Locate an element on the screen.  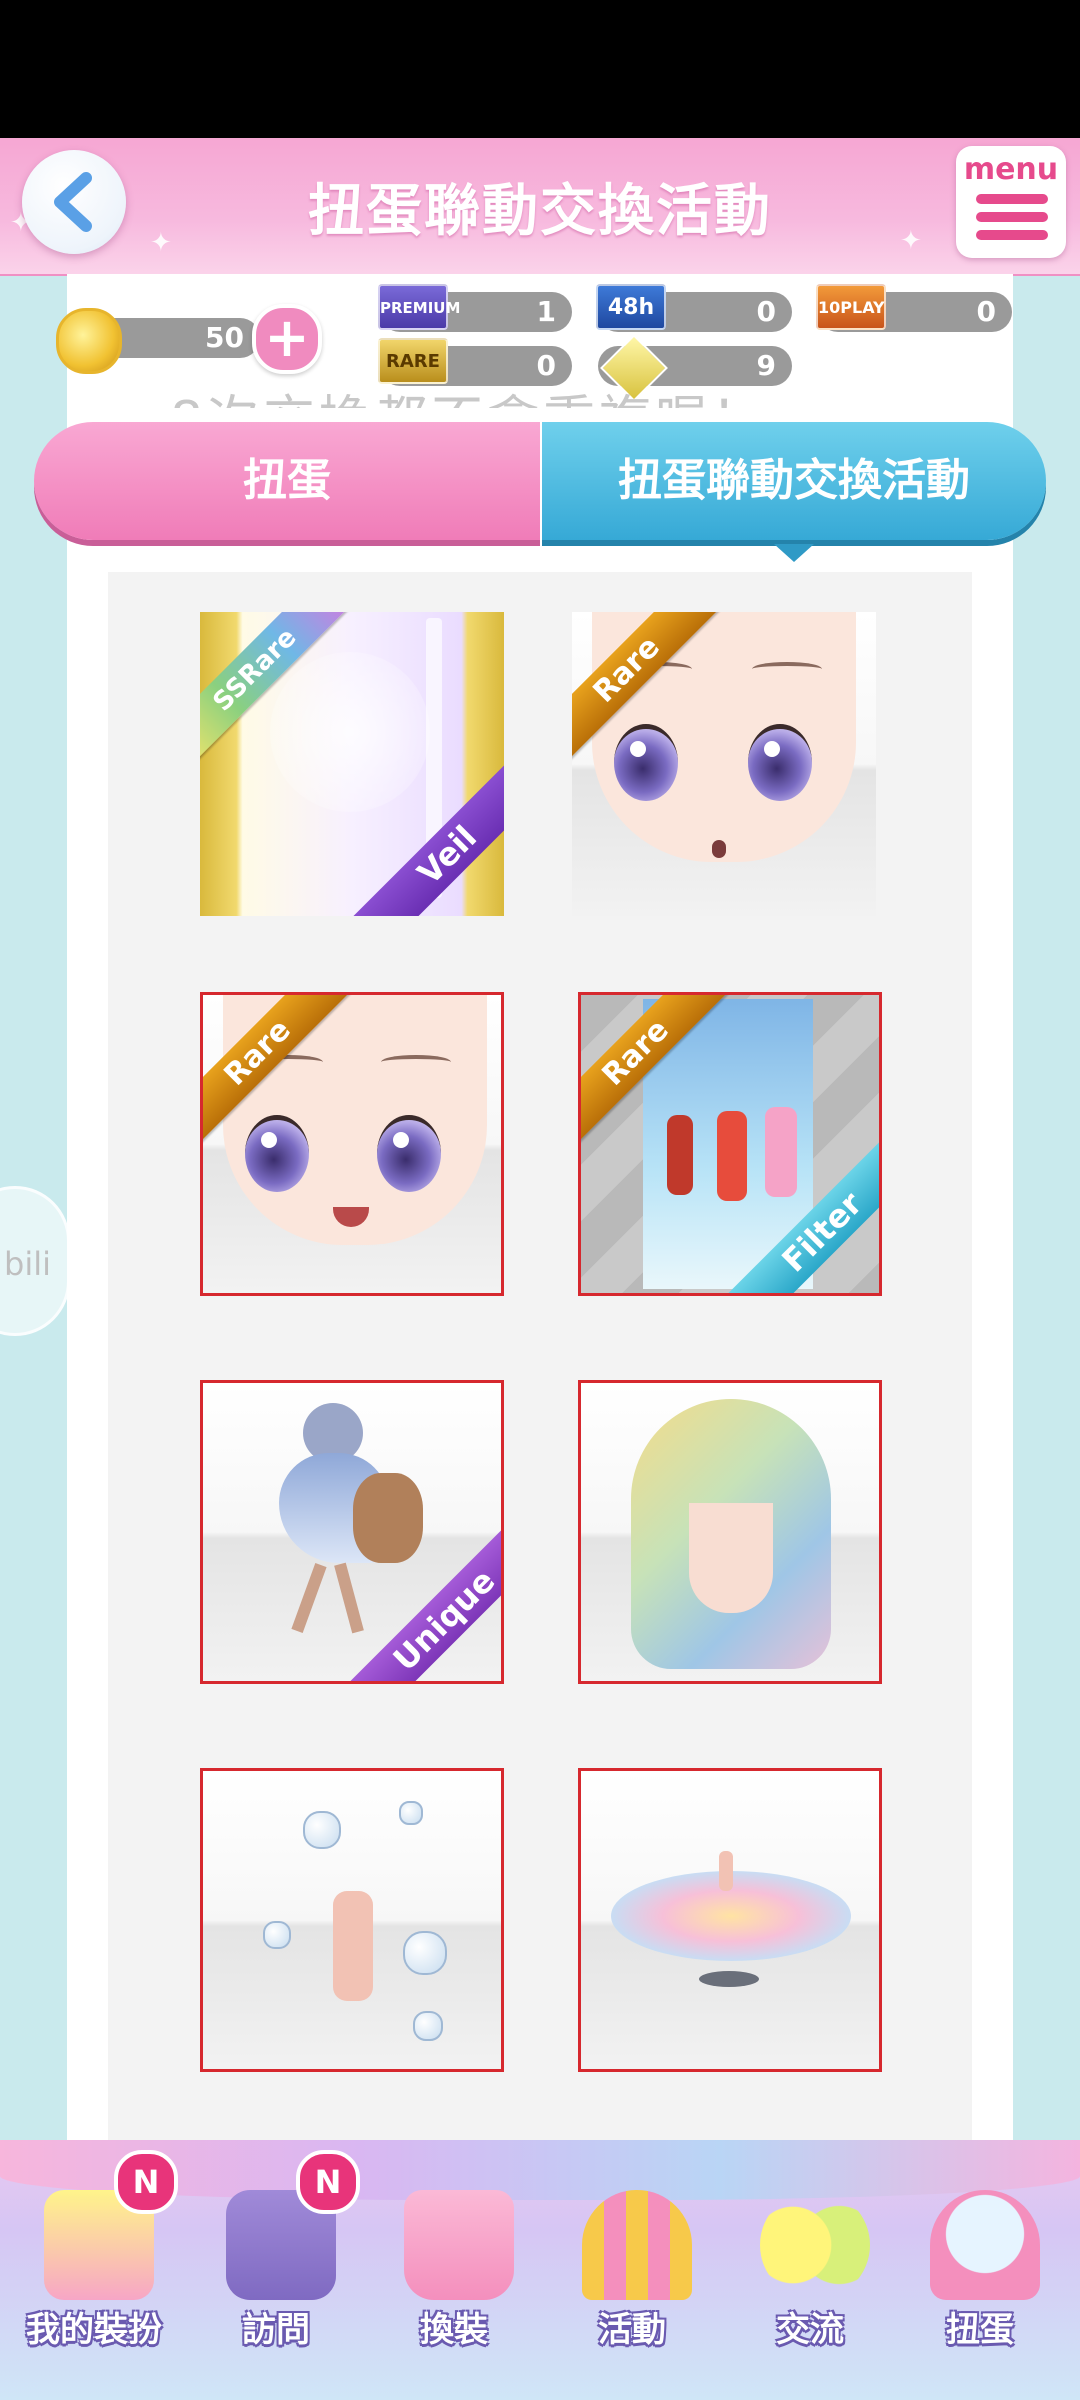
dress-icon is located at coordinates (459, 2245).